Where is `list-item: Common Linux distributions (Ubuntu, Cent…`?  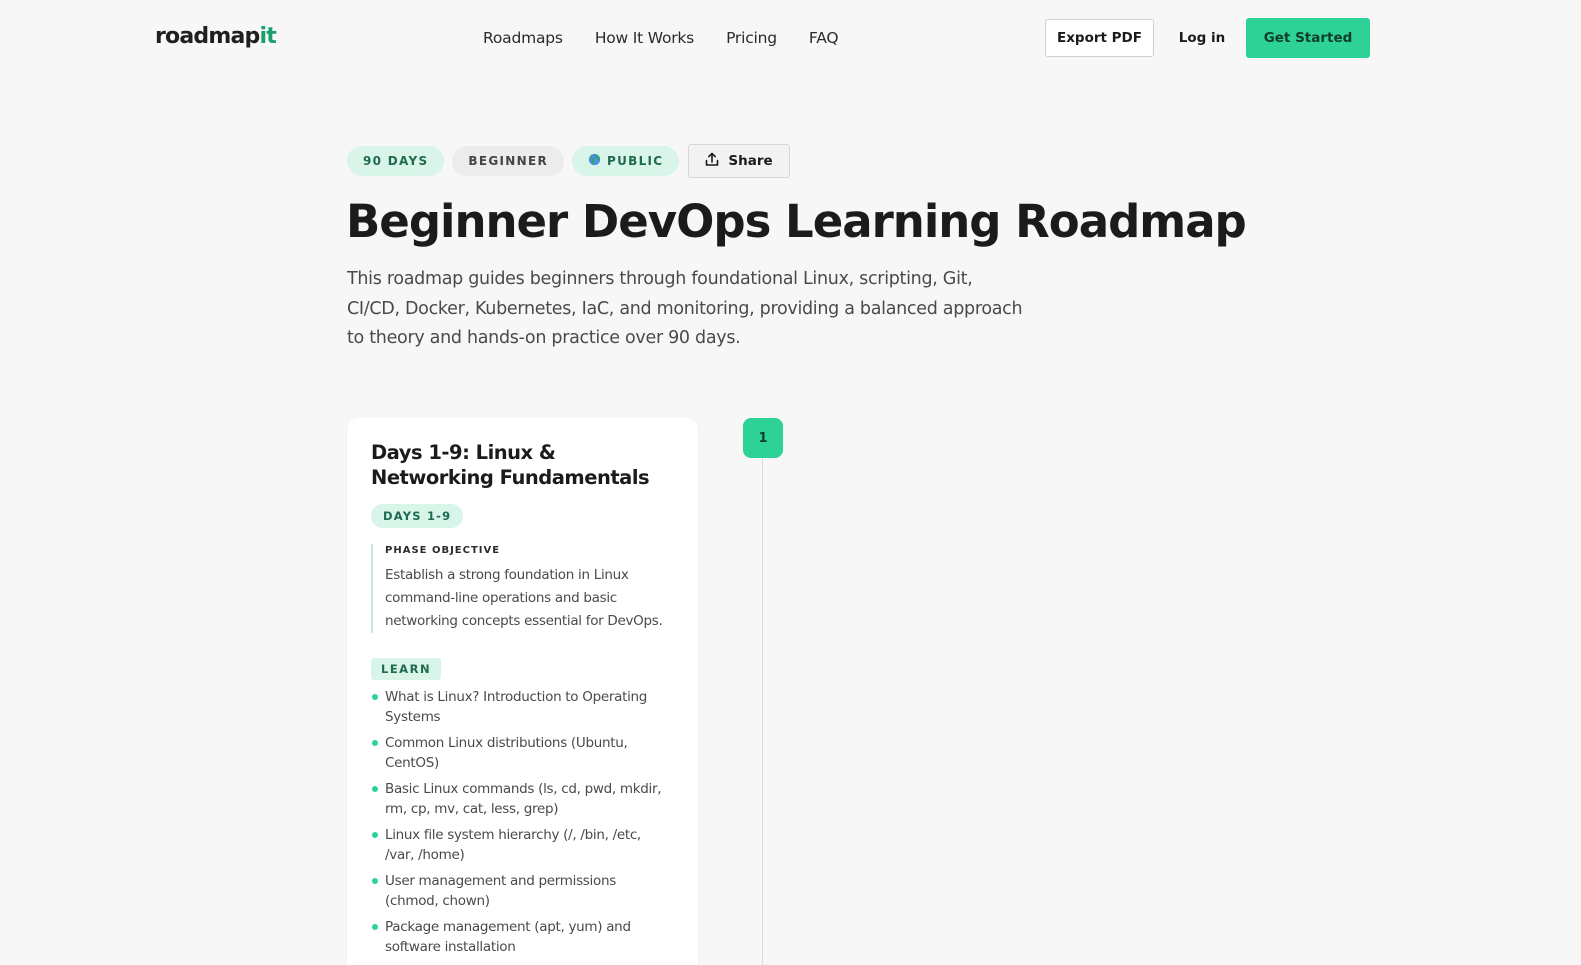
list-item: Common Linux distributions (Ubuntu, Cent… is located at coordinates (521, 753).